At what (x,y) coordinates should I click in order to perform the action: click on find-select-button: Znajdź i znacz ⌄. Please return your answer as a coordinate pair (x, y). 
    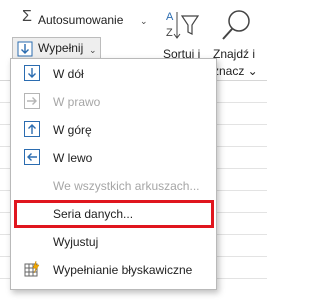
    Looking at the image, I should click on (238, 43).